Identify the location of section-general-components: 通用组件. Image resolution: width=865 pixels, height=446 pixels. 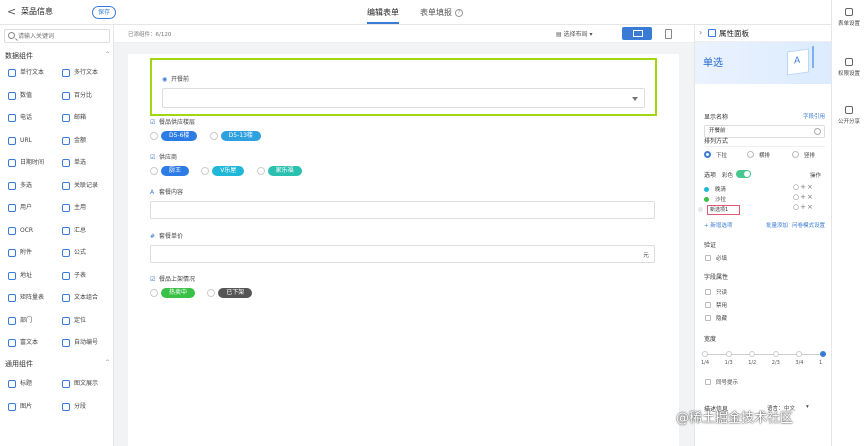
(19, 364).